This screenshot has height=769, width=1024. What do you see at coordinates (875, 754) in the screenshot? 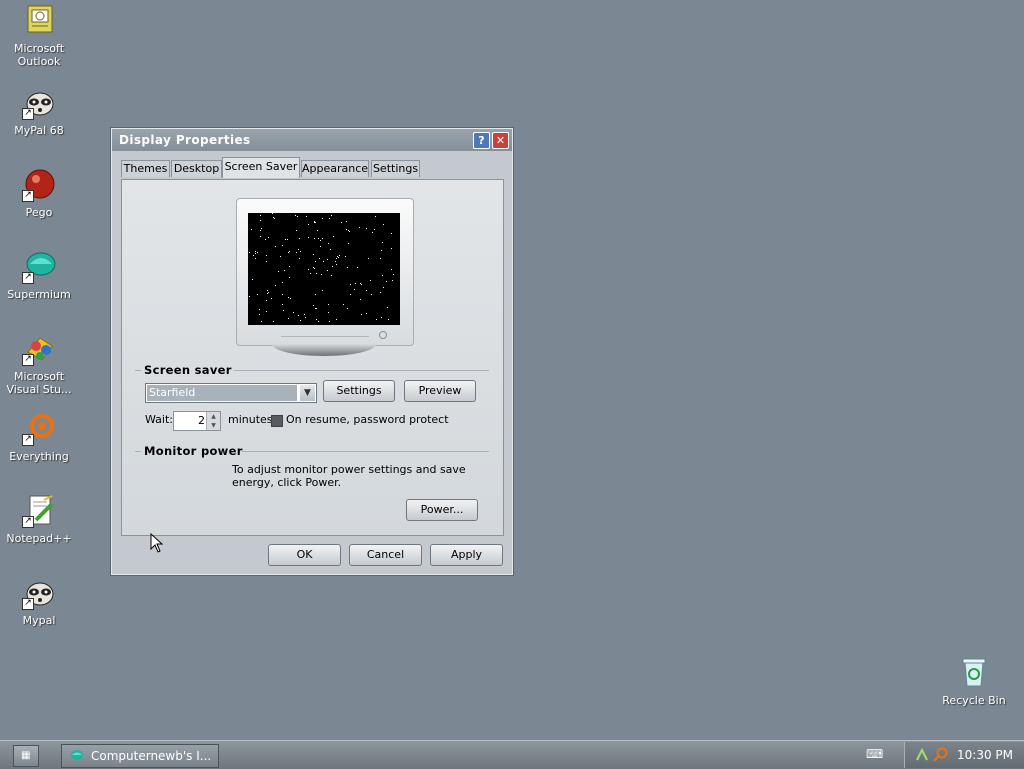
I see `keyboard-icon: ⌨` at bounding box center [875, 754].